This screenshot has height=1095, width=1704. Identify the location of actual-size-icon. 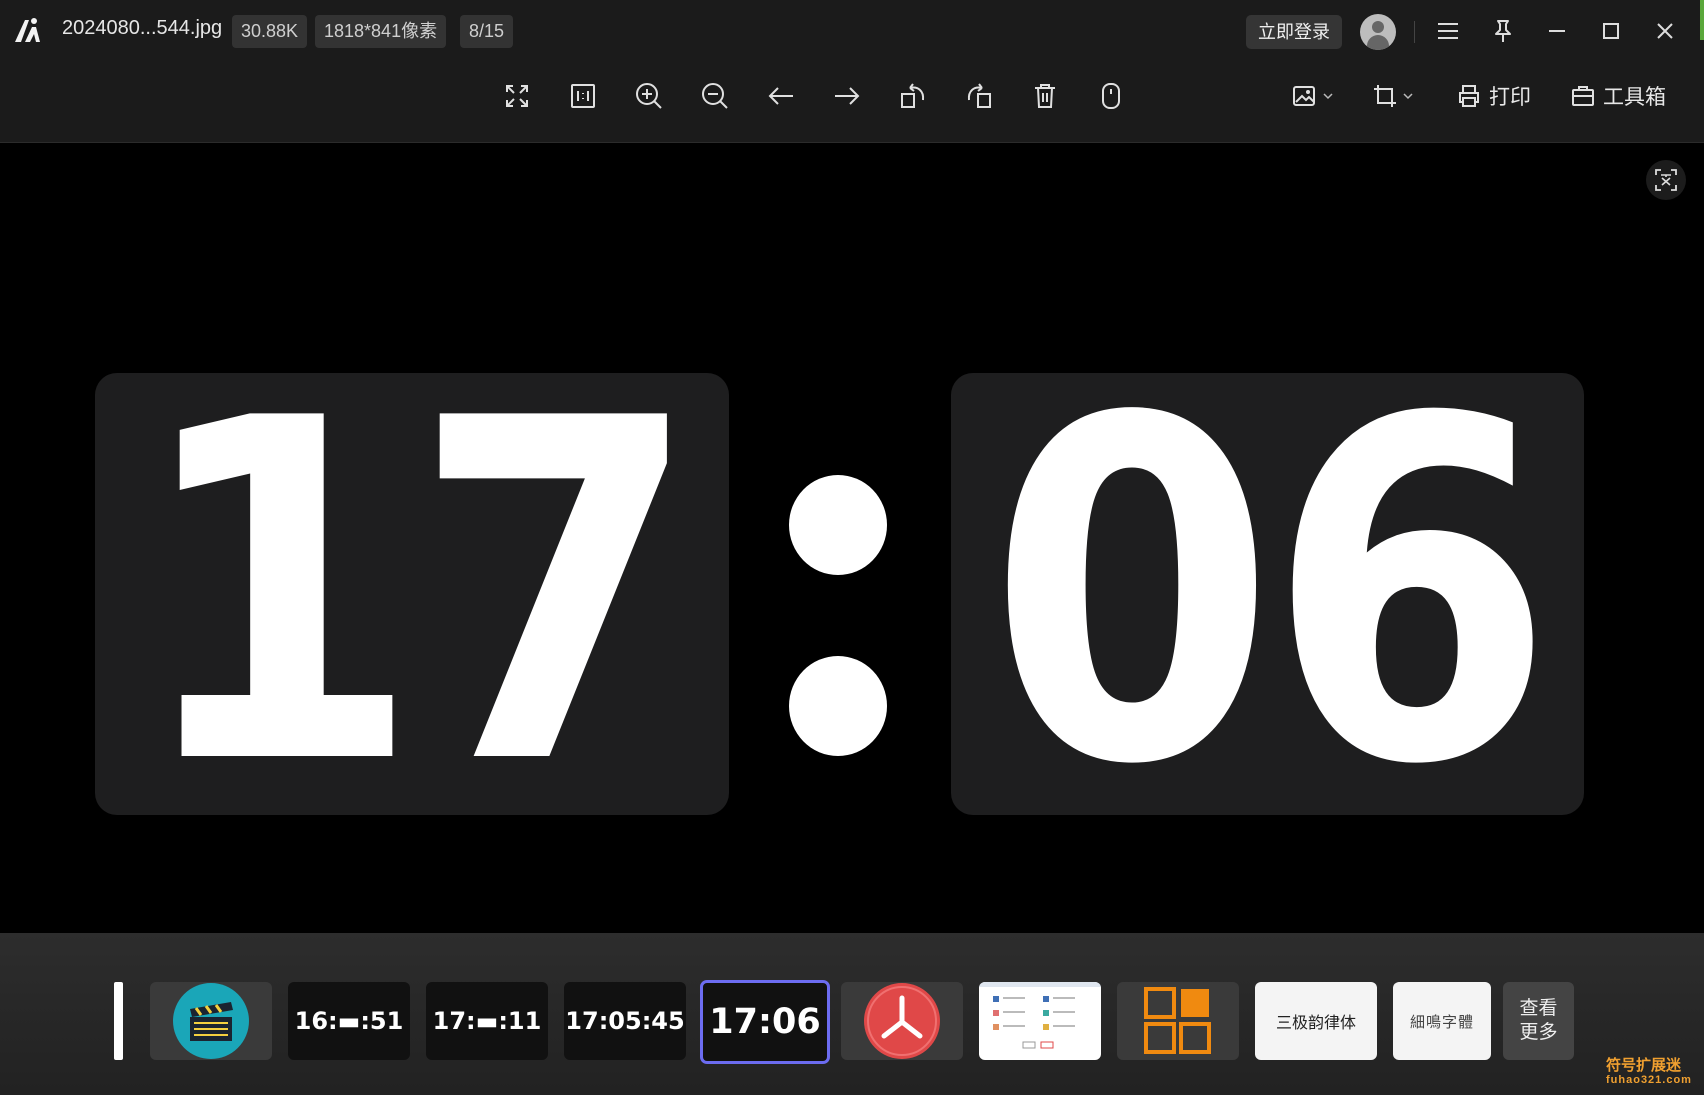
(583, 96).